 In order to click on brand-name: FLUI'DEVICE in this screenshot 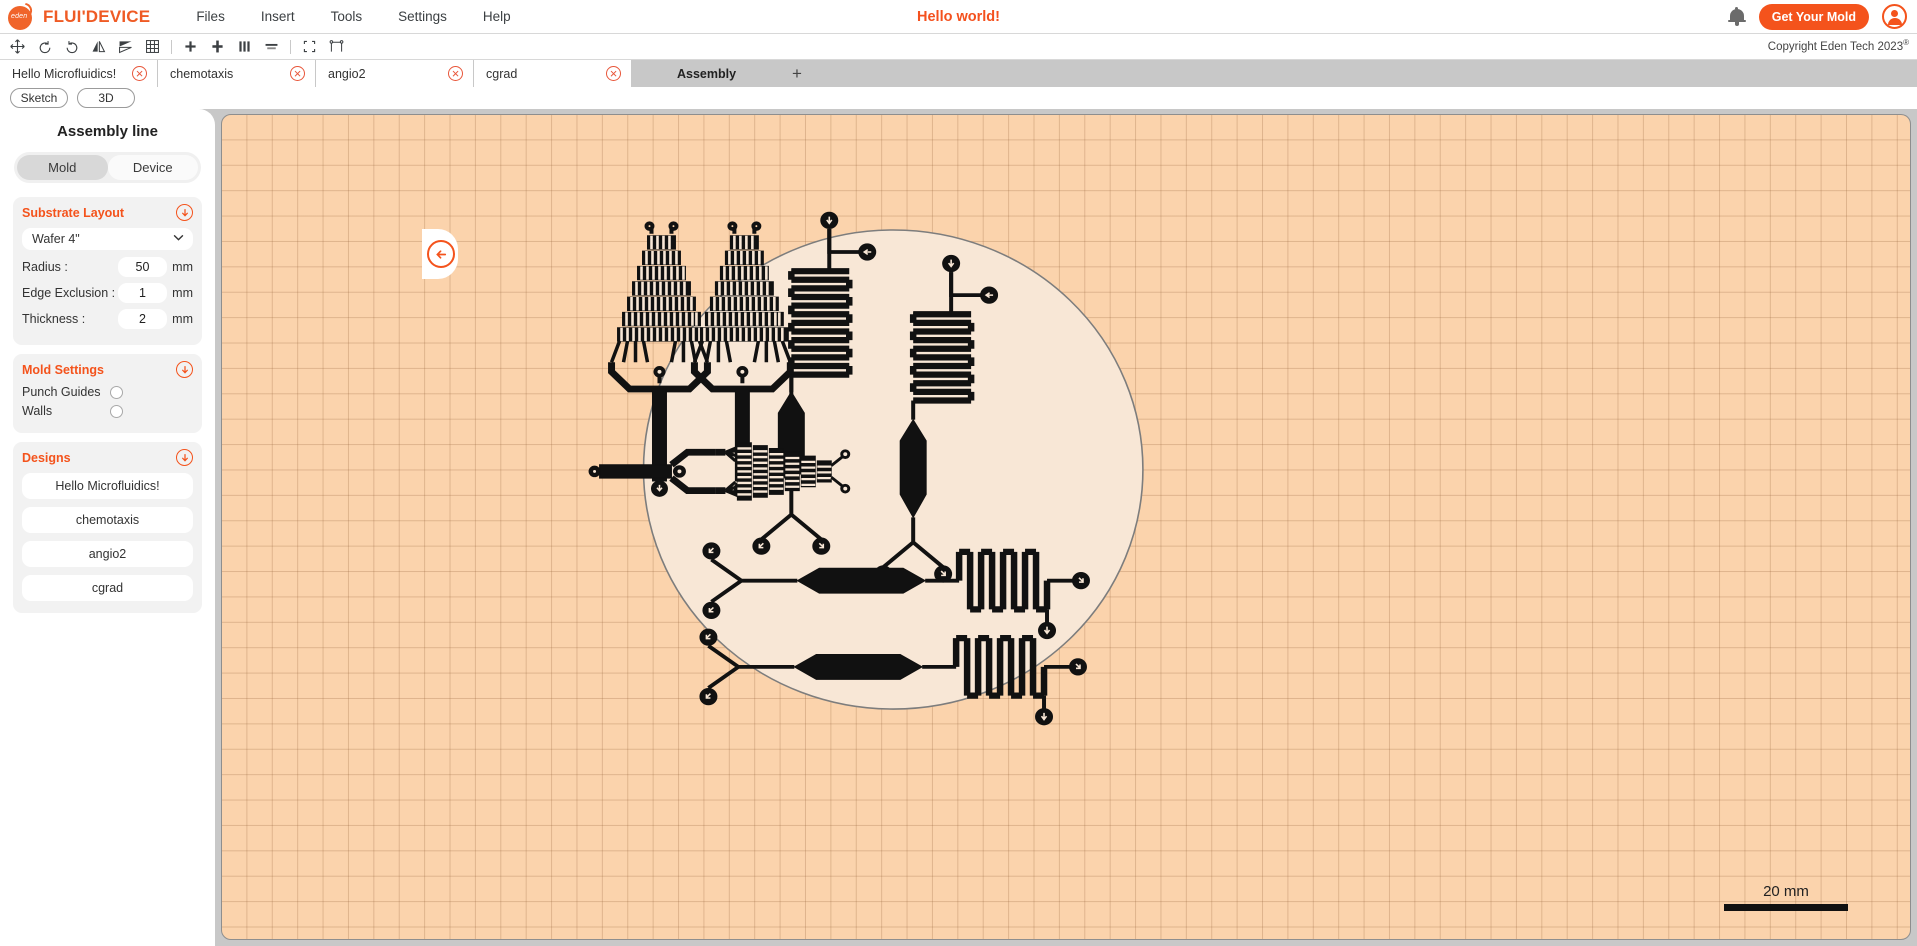, I will do `click(97, 16)`.